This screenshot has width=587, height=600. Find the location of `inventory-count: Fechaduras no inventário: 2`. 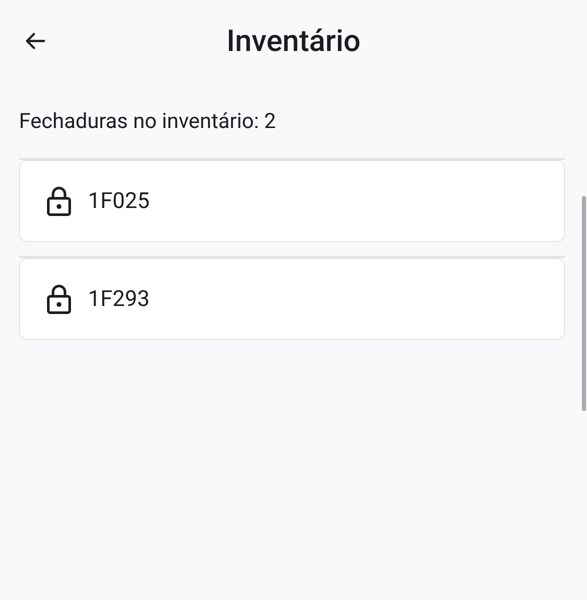

inventory-count: Fechaduras no inventário: 2 is located at coordinates (147, 122).